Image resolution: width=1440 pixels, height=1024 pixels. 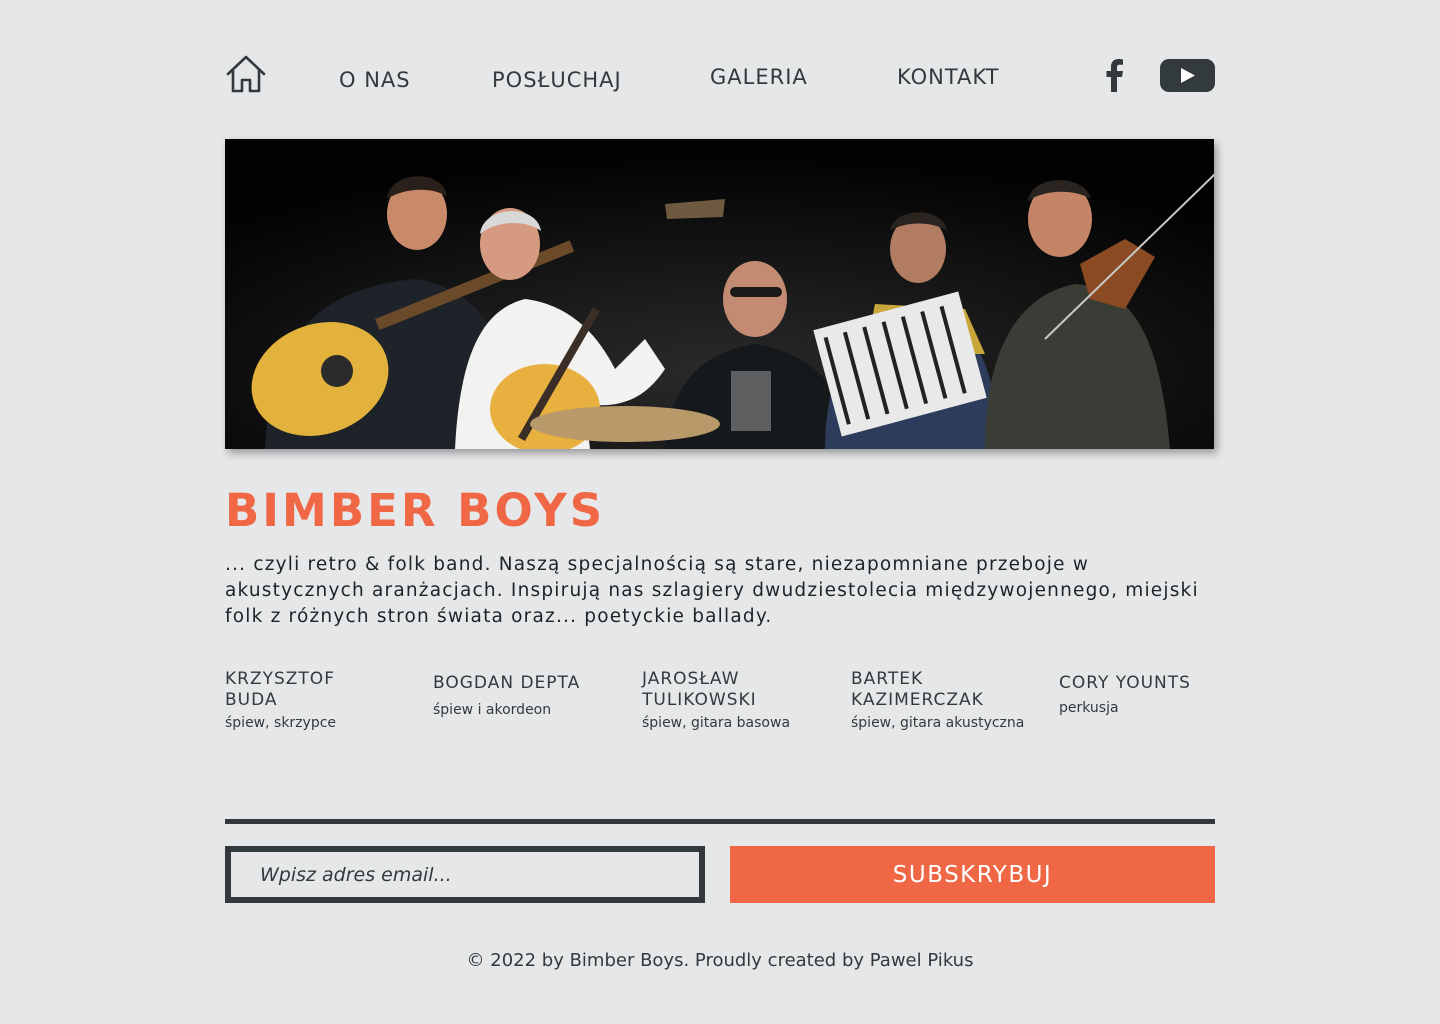 I want to click on member-name: CORY YOUNTS, so click(x=1125, y=683).